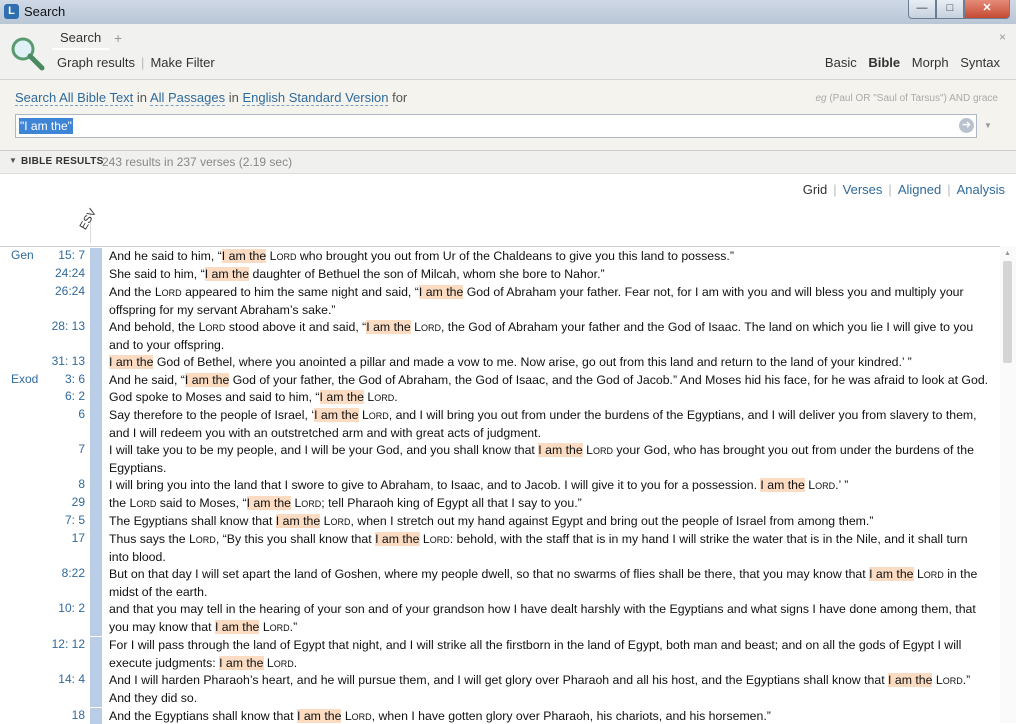 The image size is (1016, 724). I want to click on mode-basic: Basic, so click(841, 62).